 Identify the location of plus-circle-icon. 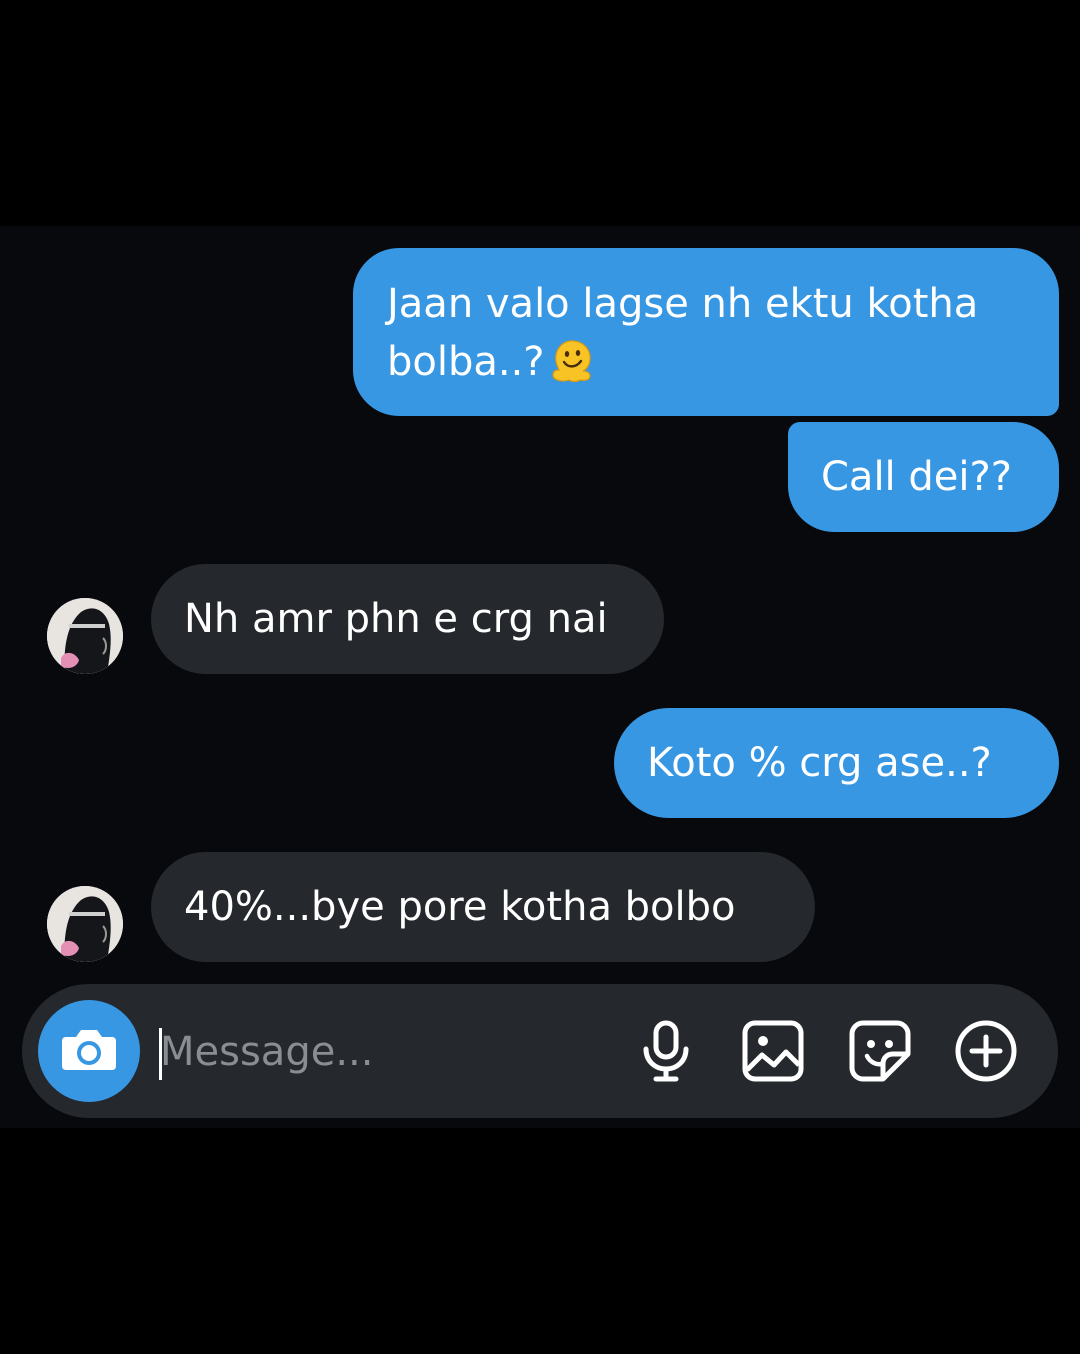
(986, 1053).